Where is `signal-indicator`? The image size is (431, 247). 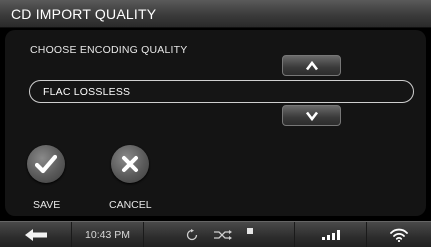 signal-indicator is located at coordinates (331, 234).